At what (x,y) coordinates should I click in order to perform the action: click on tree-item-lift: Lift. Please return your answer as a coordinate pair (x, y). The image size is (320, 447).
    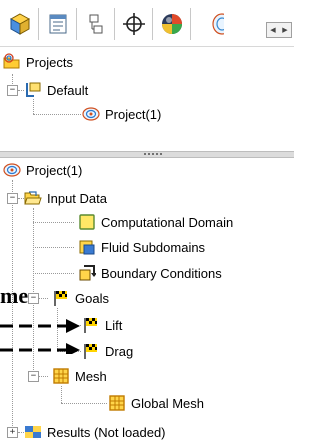
    Looking at the image, I should click on (102, 325).